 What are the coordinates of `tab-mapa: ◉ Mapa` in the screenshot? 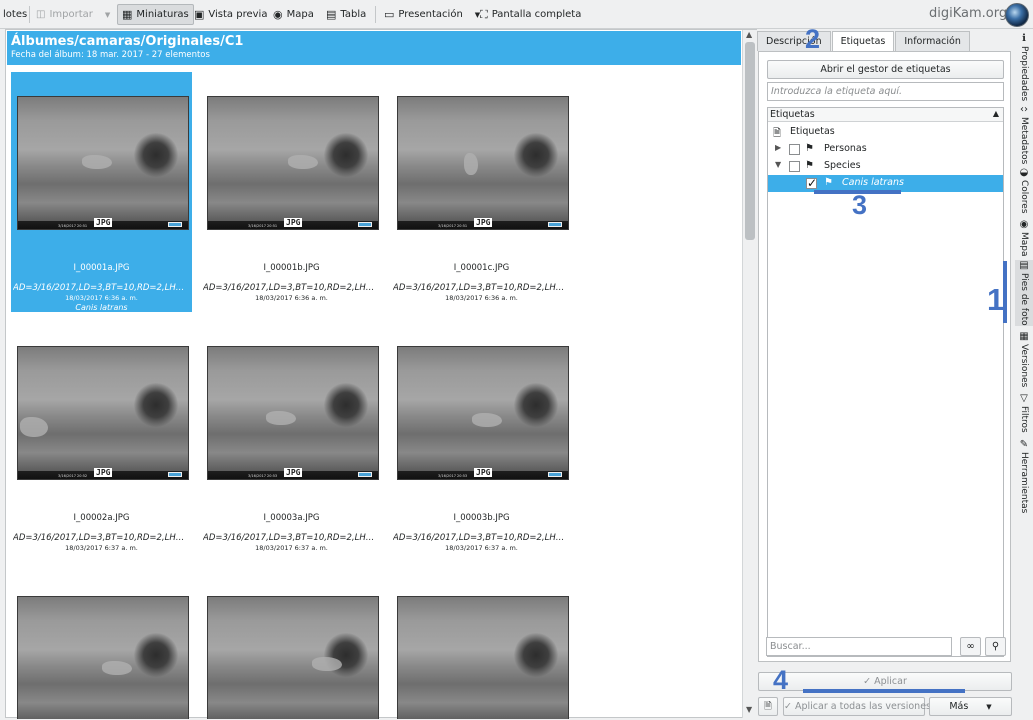 It's located at (1024, 238).